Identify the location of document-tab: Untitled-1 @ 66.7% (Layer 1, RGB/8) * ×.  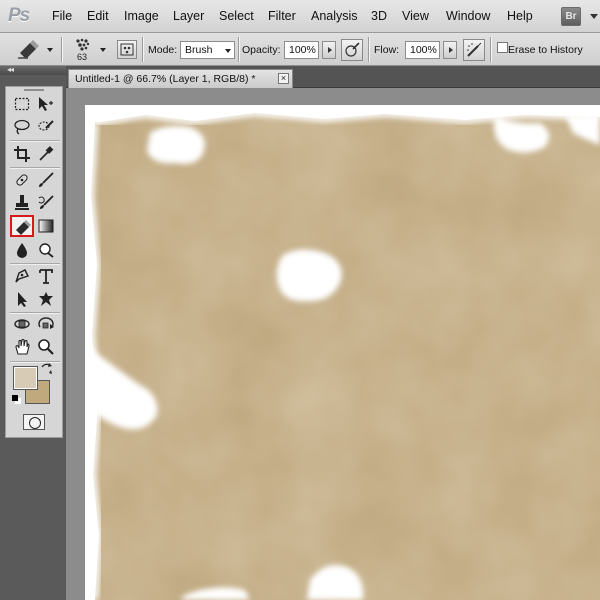
(180, 78).